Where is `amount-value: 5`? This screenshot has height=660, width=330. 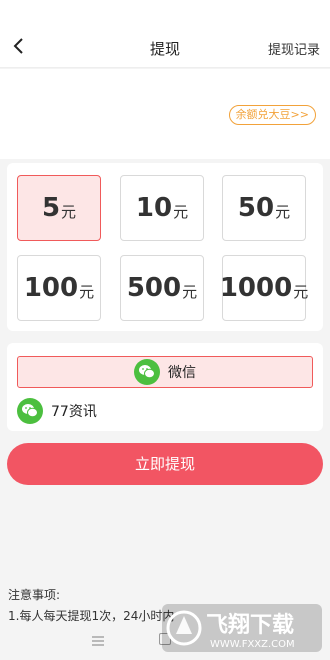
amount-value: 5 is located at coordinates (51, 208).